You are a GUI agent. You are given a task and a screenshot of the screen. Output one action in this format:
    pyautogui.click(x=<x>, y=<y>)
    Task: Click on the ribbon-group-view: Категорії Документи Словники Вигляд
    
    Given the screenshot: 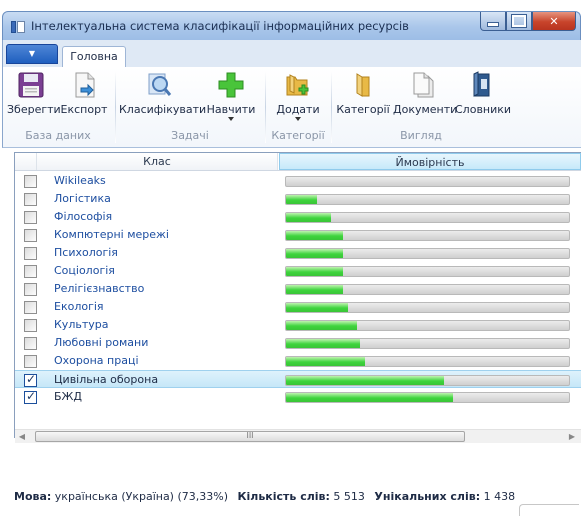 What is the action you would take?
    pyautogui.click(x=422, y=107)
    